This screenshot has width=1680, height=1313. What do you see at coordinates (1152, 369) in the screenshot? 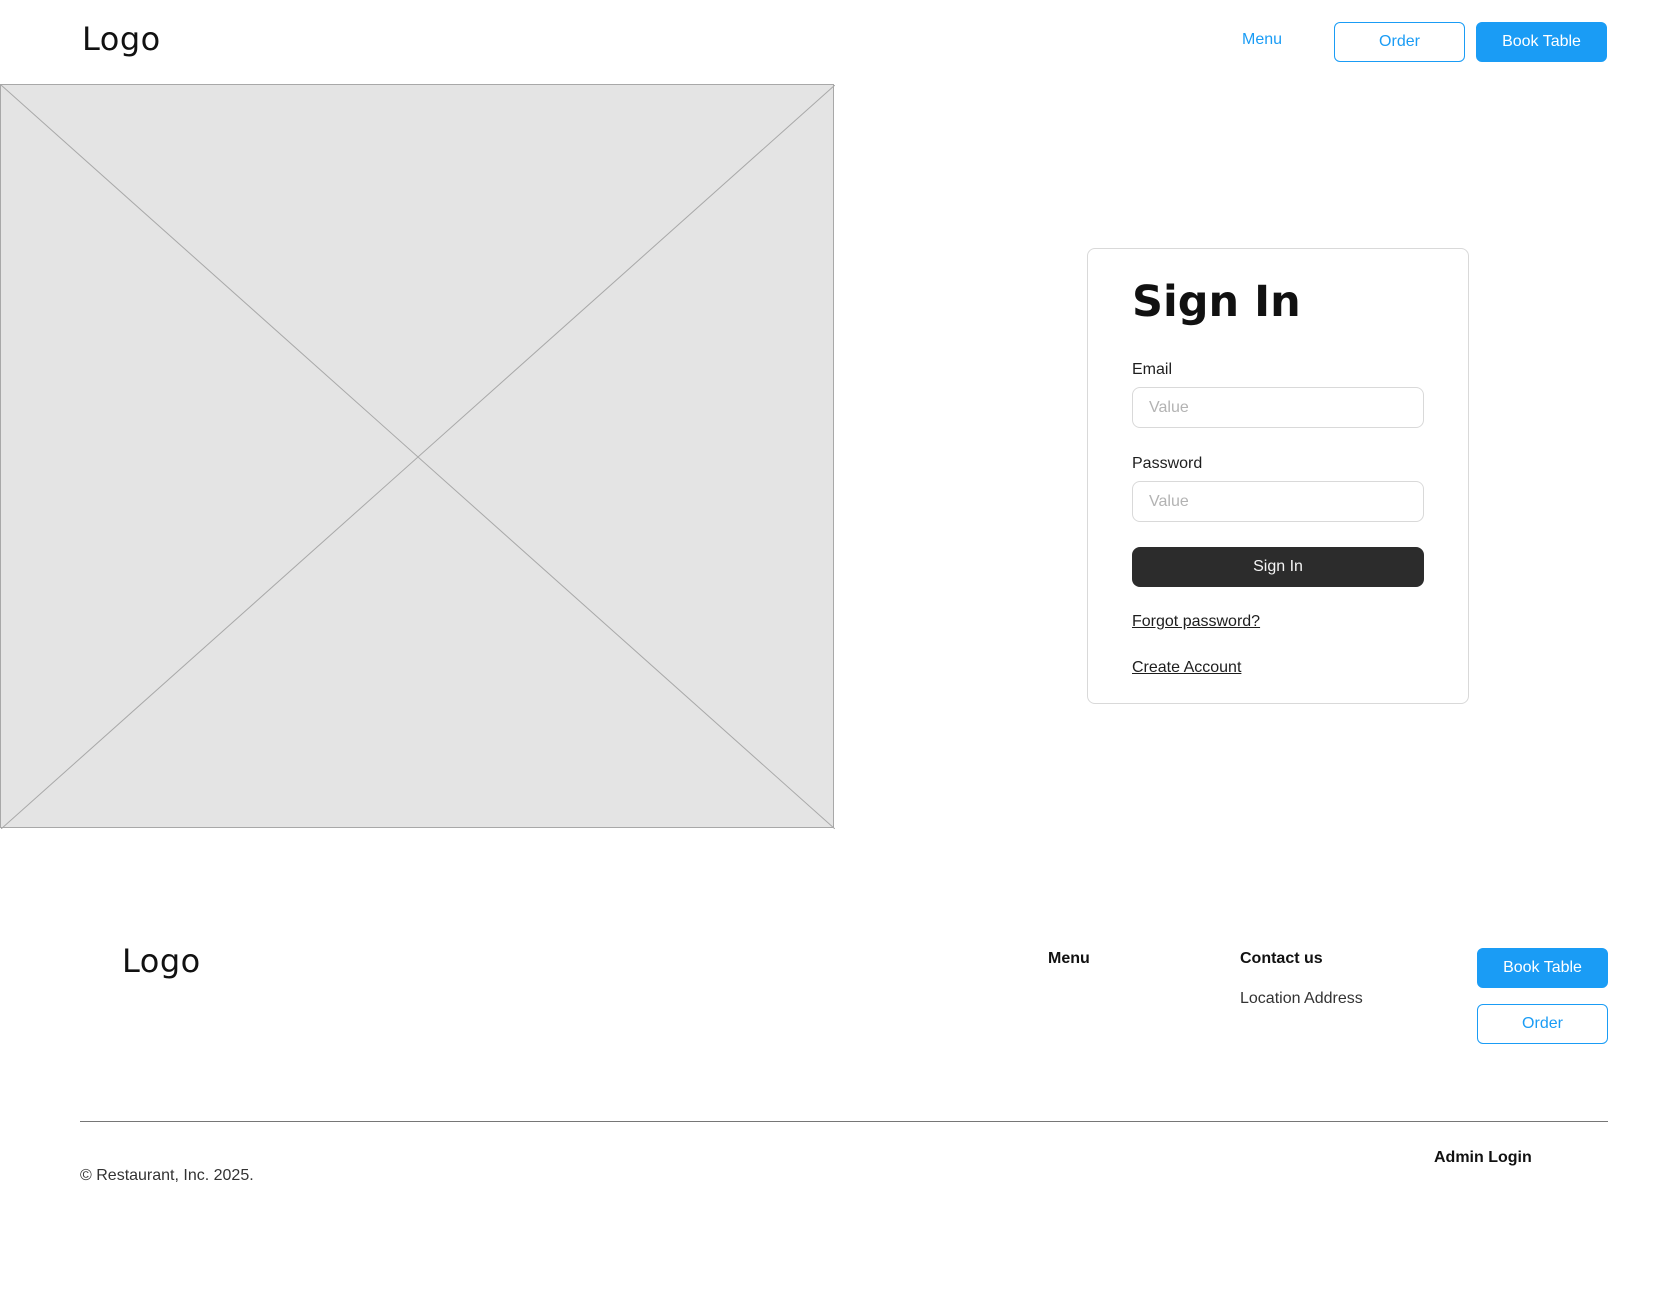
I see `email-label: Email` at bounding box center [1152, 369].